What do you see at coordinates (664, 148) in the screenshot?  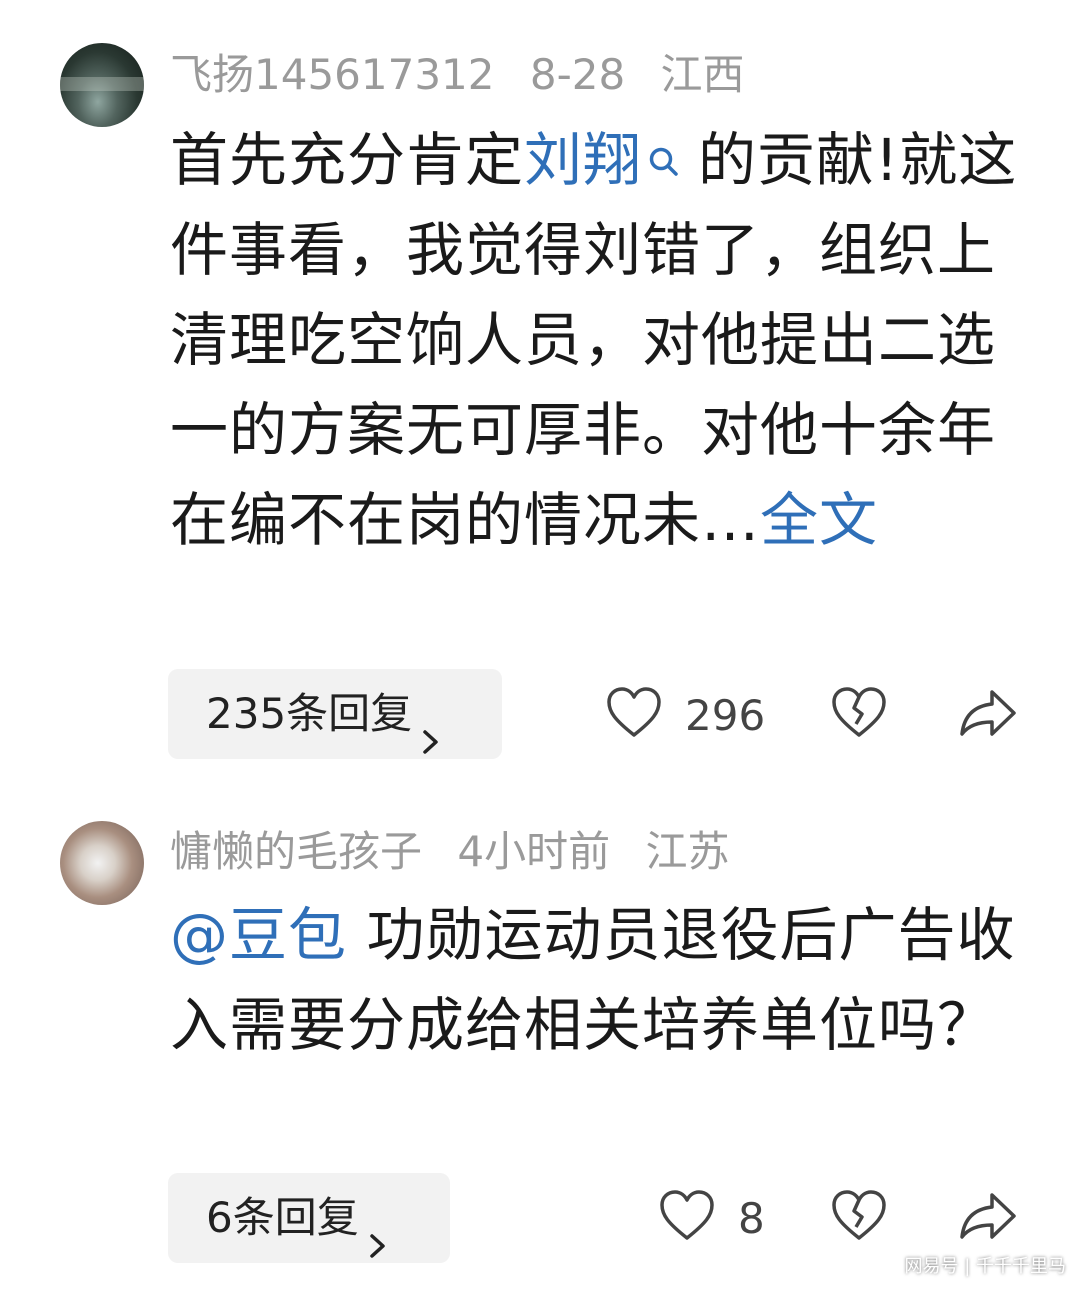 I see `search-icon` at bounding box center [664, 148].